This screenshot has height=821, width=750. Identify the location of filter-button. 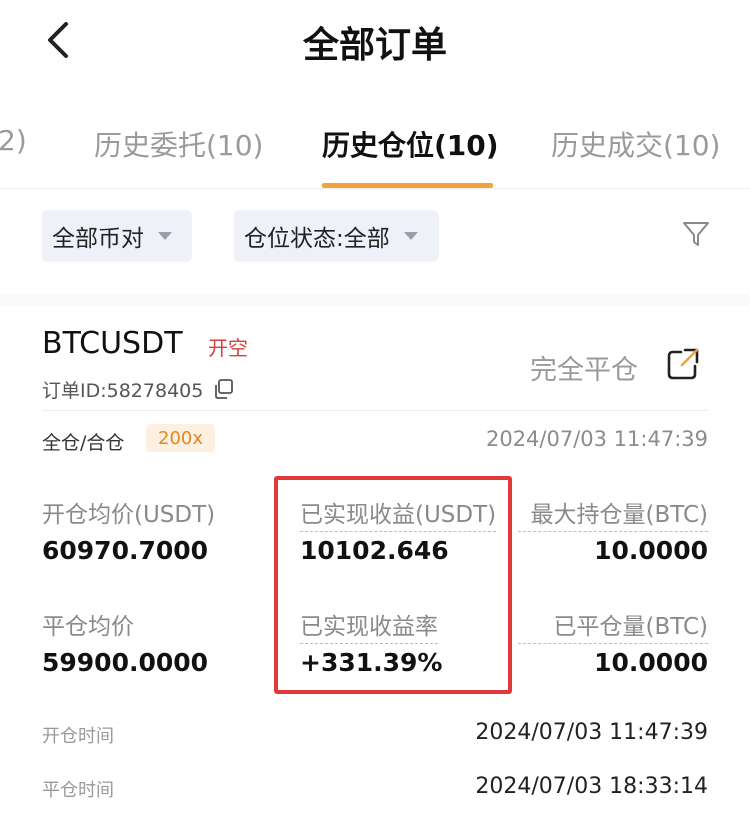
(696, 234).